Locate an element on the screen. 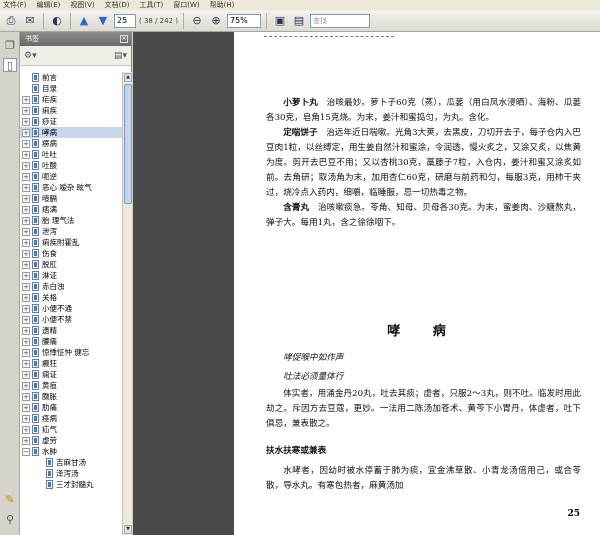  menu-item: 帮助(H) is located at coordinates (222, 5).